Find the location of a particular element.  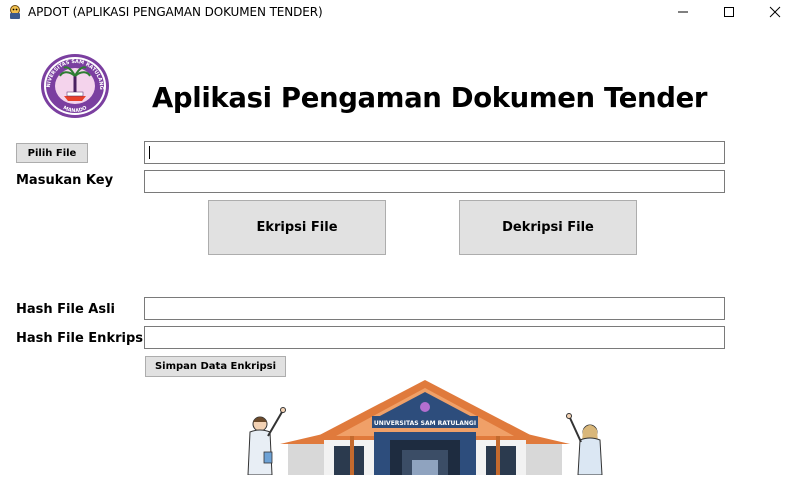

window-title: APDOT (APLIKASI PENGAMAN DOKUMEN TENDER) is located at coordinates (175, 12).